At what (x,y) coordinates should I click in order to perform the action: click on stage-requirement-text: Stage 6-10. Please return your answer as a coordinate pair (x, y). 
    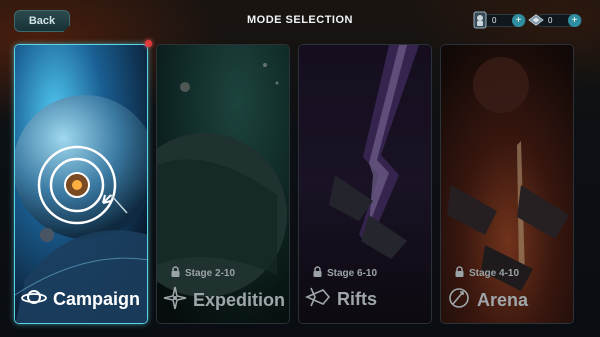
    Looking at the image, I should click on (352, 273).